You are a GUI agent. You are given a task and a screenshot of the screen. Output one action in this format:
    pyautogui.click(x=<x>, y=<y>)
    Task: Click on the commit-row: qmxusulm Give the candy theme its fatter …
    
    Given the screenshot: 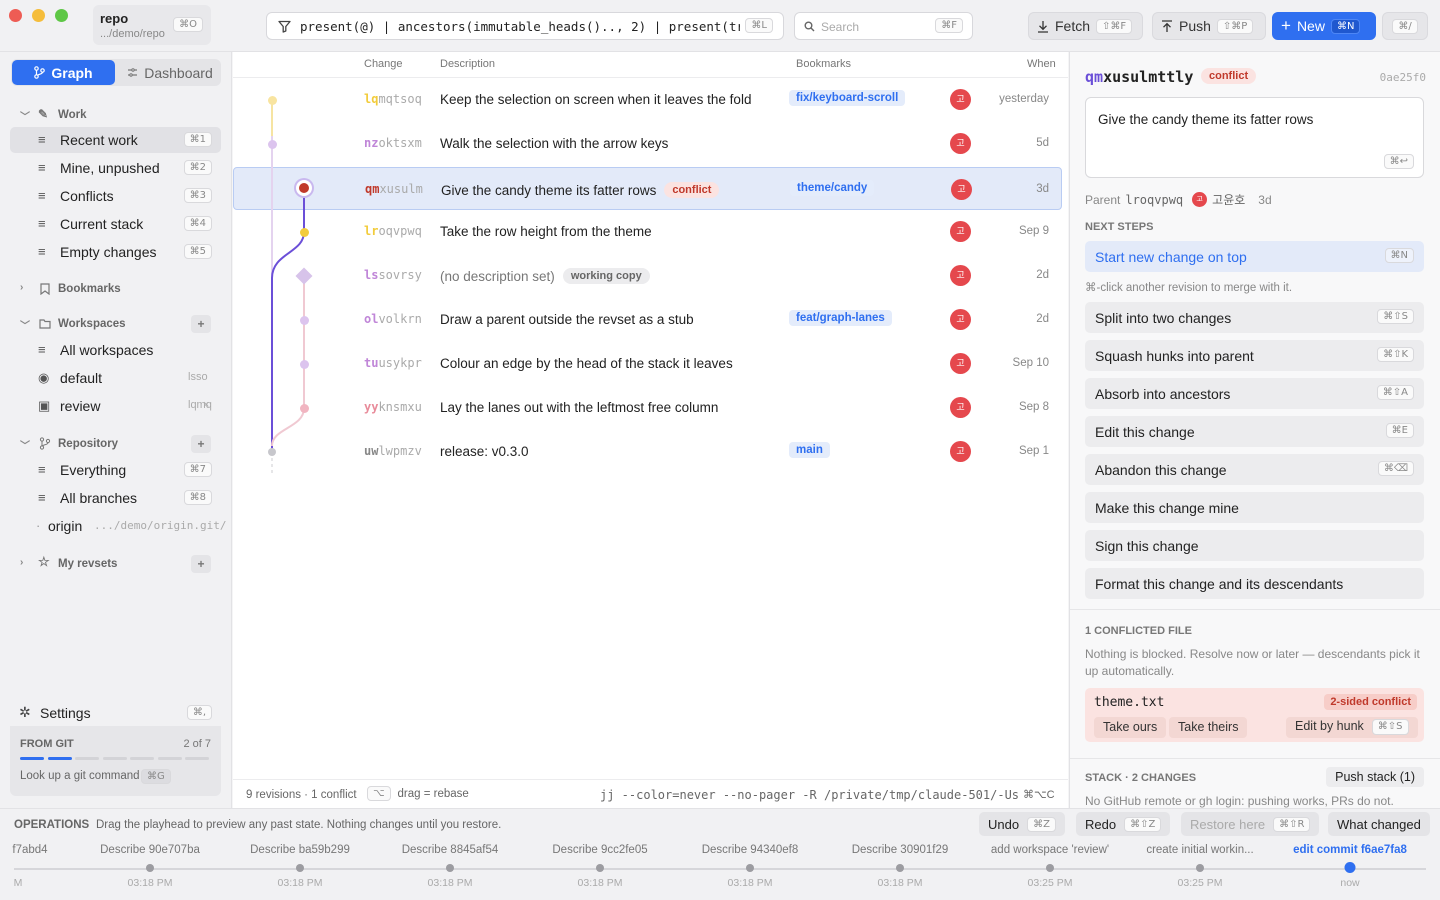 What is the action you would take?
    pyautogui.click(x=647, y=188)
    